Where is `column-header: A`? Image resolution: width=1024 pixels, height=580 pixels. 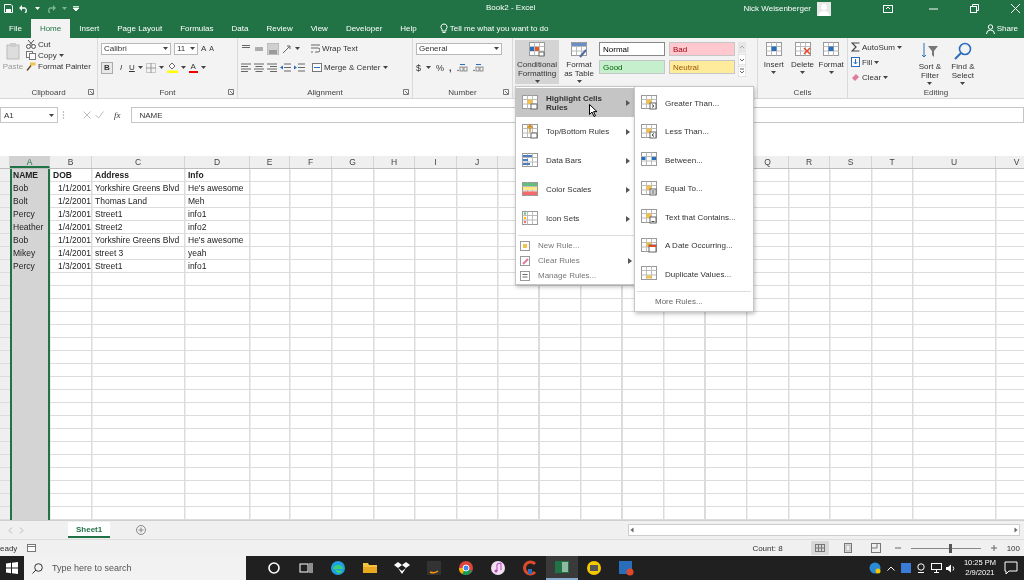
column-header: A is located at coordinates (30, 162).